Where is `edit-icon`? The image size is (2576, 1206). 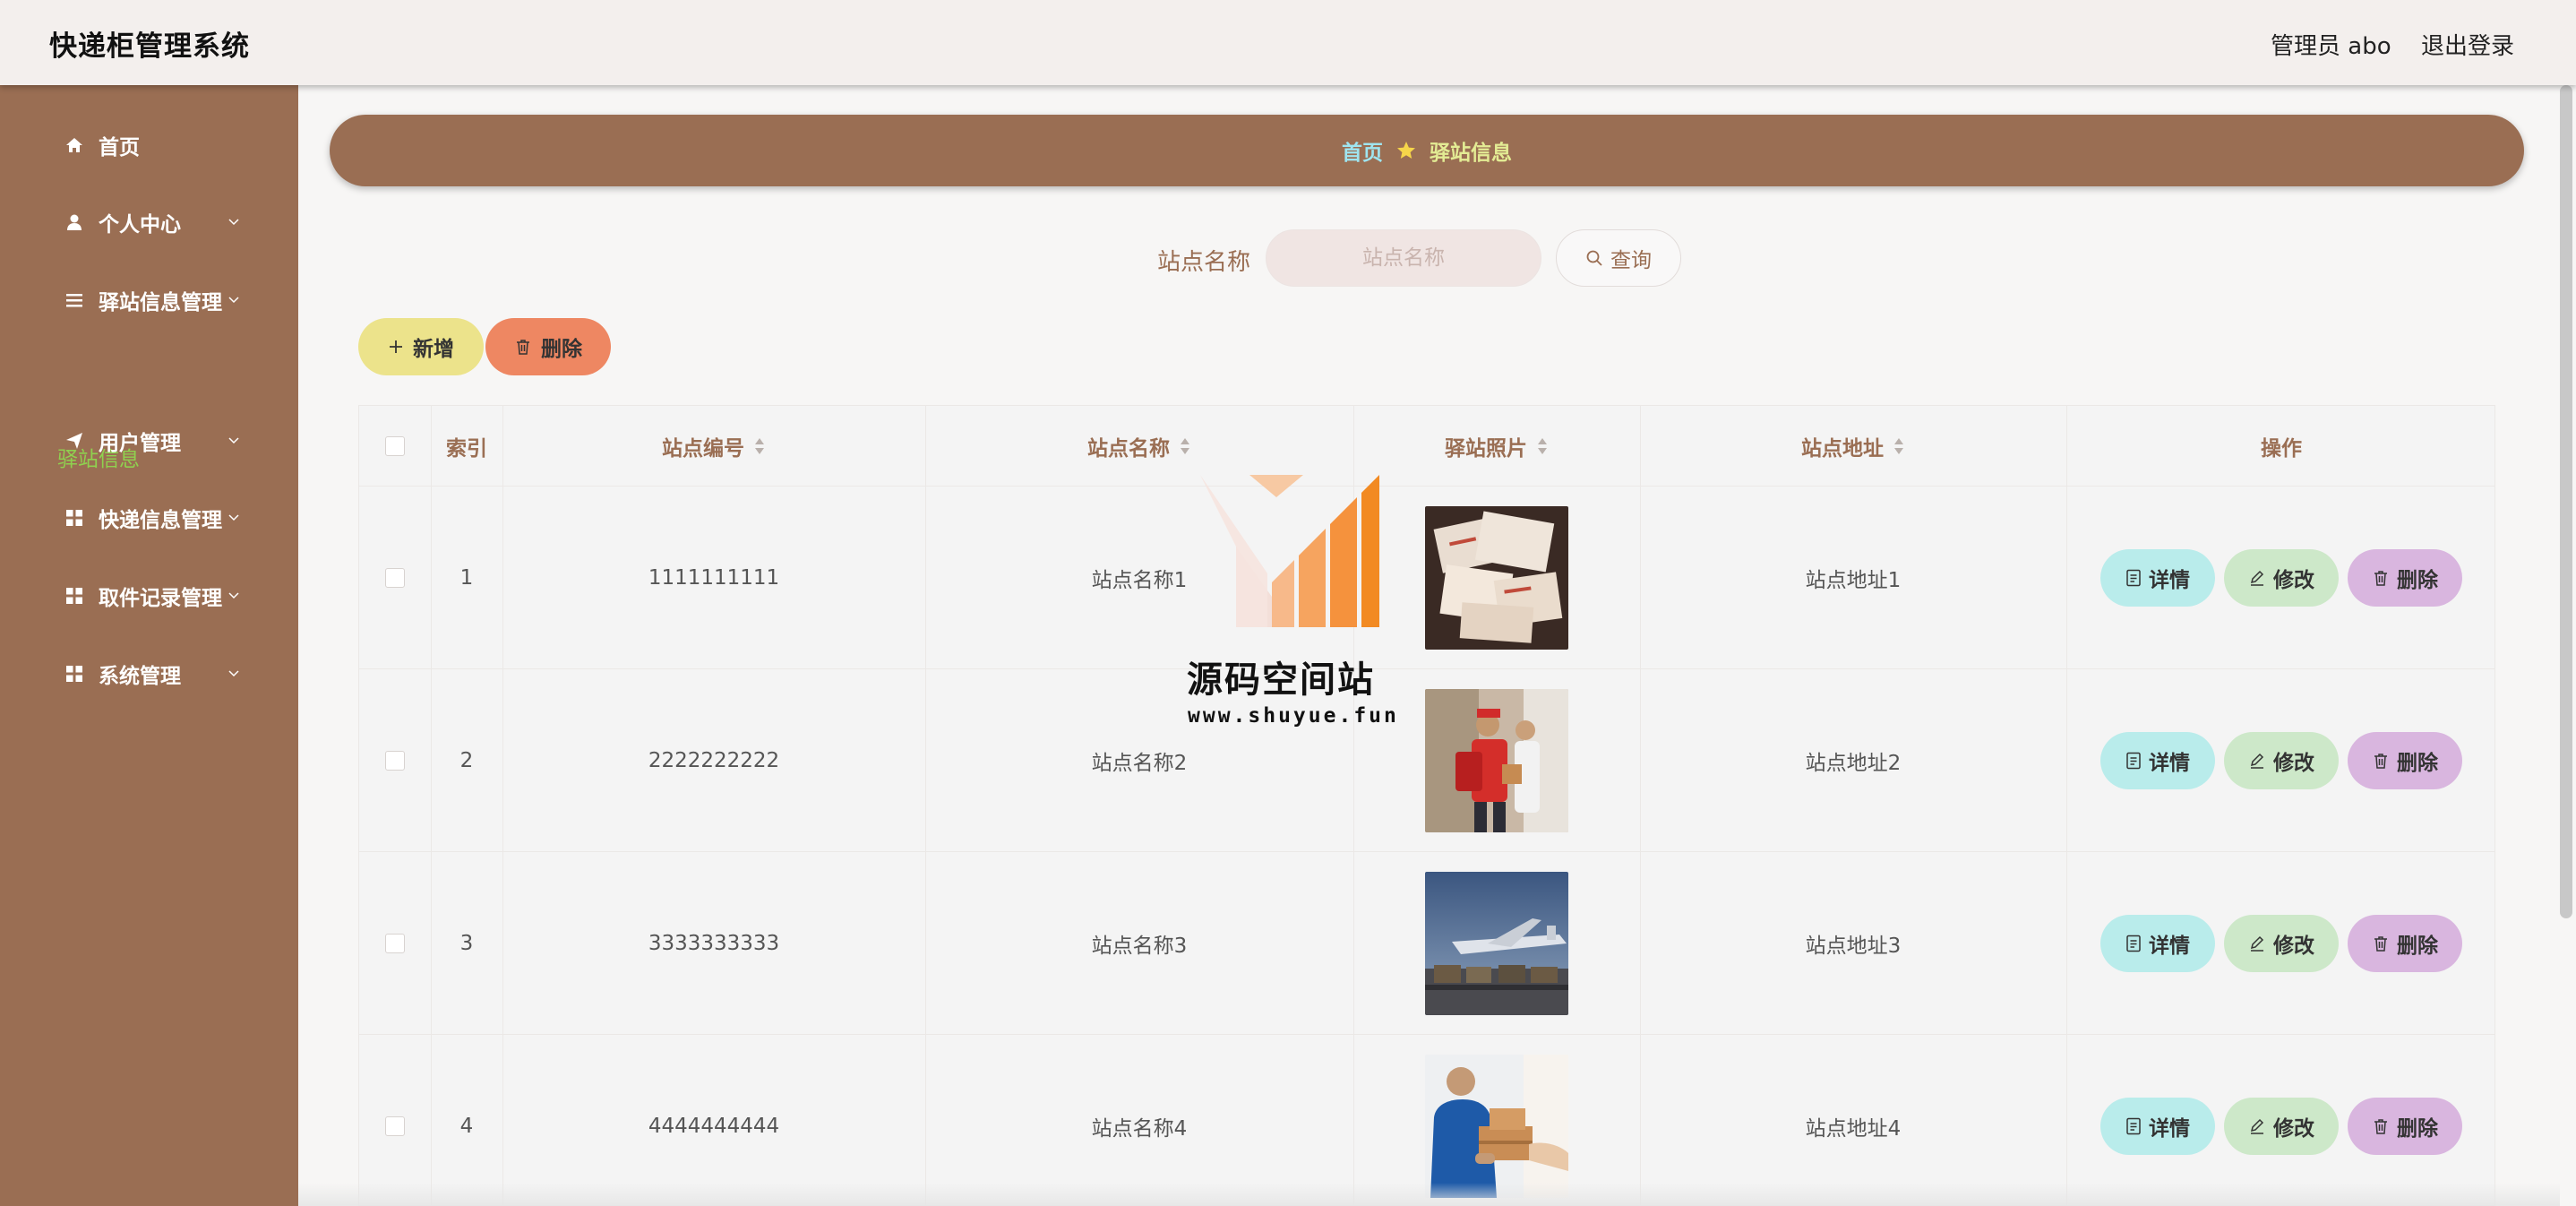
edit-icon is located at coordinates (2257, 1126).